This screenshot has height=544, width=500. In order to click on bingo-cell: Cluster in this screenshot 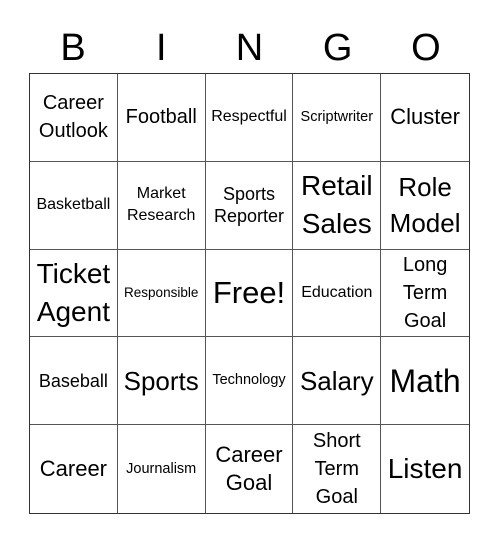, I will do `click(425, 118)`.